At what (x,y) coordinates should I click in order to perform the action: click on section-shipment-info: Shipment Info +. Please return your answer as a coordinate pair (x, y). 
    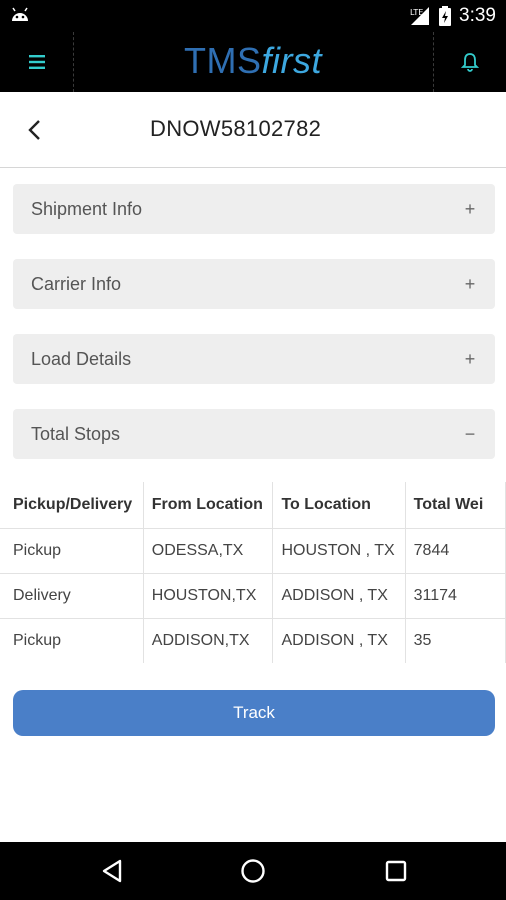
    Looking at the image, I should click on (254, 209).